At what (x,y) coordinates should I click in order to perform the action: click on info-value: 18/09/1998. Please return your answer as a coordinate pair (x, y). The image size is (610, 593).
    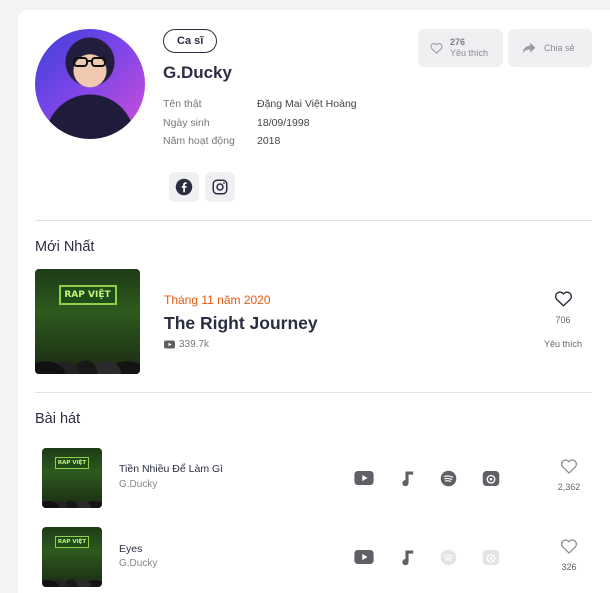
    Looking at the image, I should click on (283, 123).